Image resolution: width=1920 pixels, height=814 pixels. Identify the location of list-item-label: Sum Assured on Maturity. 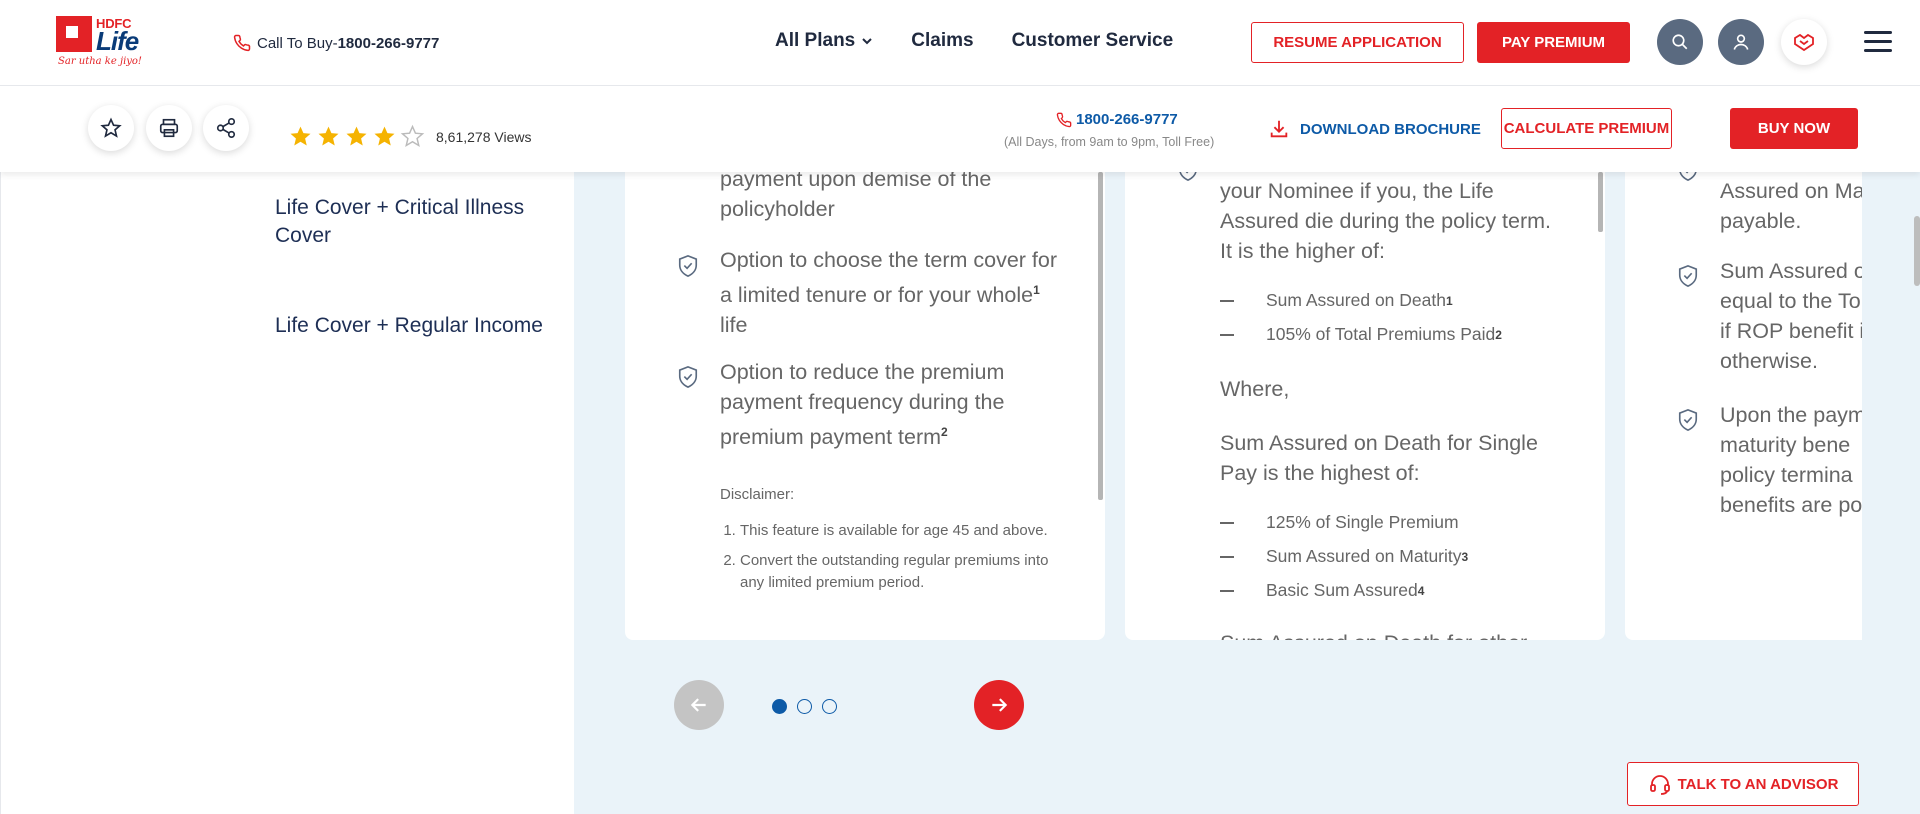
(1364, 556).